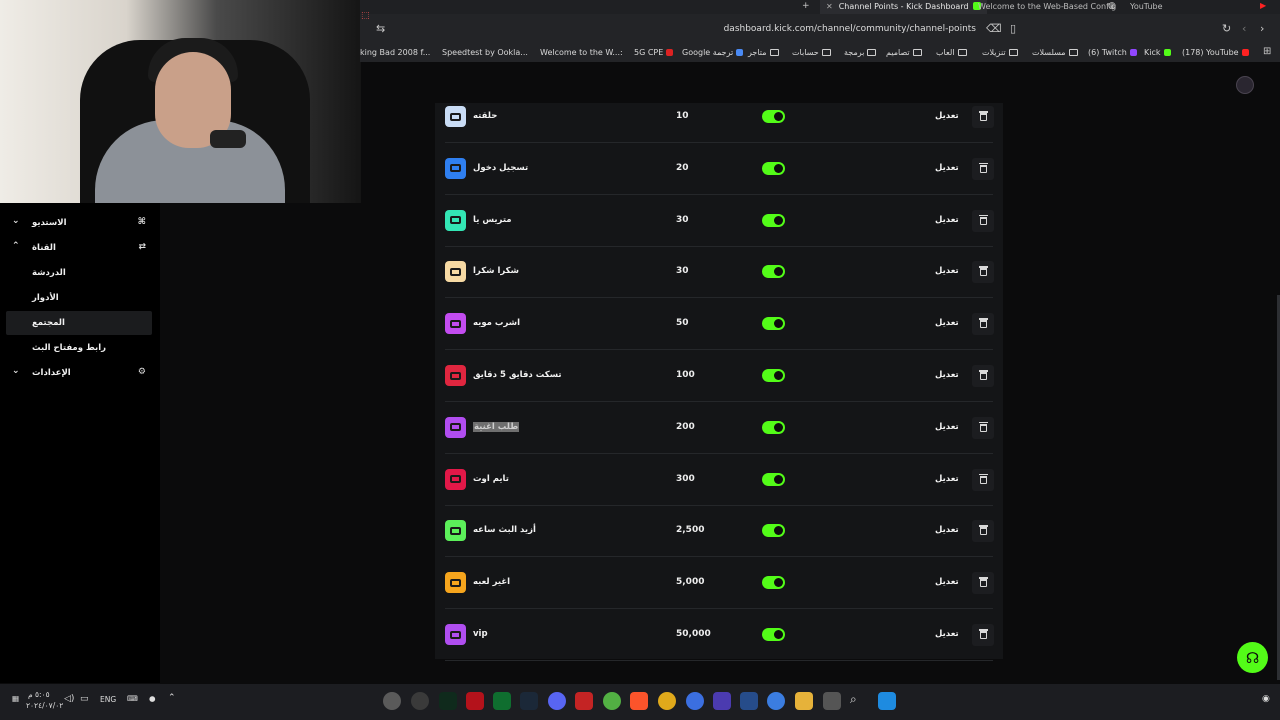 The width and height of the screenshot is (1280, 720). Describe the element at coordinates (557, 701) in the screenshot. I see `discord-icon` at that location.